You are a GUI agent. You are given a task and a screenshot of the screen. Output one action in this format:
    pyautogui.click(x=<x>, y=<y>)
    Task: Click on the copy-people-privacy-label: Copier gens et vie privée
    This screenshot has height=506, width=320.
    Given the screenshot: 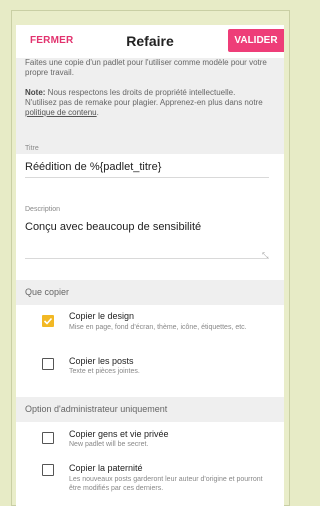 What is the action you would take?
    pyautogui.click(x=119, y=434)
    